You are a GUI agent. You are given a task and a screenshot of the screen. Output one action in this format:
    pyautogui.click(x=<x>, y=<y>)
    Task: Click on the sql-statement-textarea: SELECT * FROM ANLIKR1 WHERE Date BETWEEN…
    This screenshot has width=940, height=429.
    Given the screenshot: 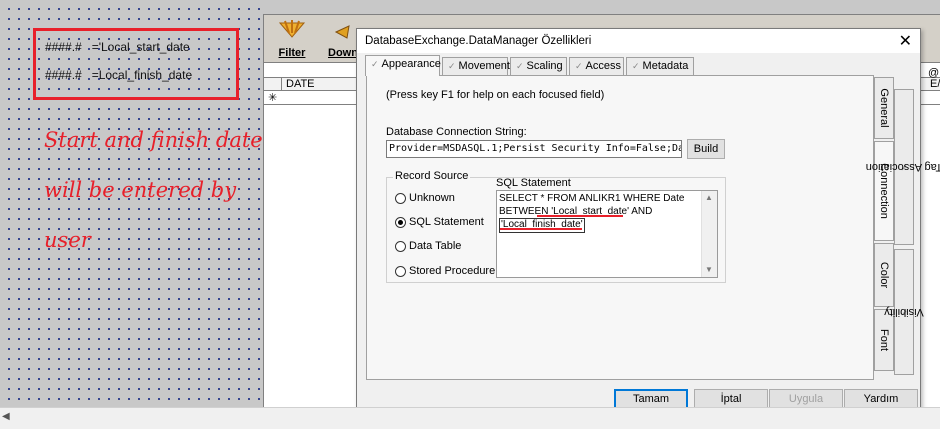 What is the action you would take?
    pyautogui.click(x=607, y=234)
    